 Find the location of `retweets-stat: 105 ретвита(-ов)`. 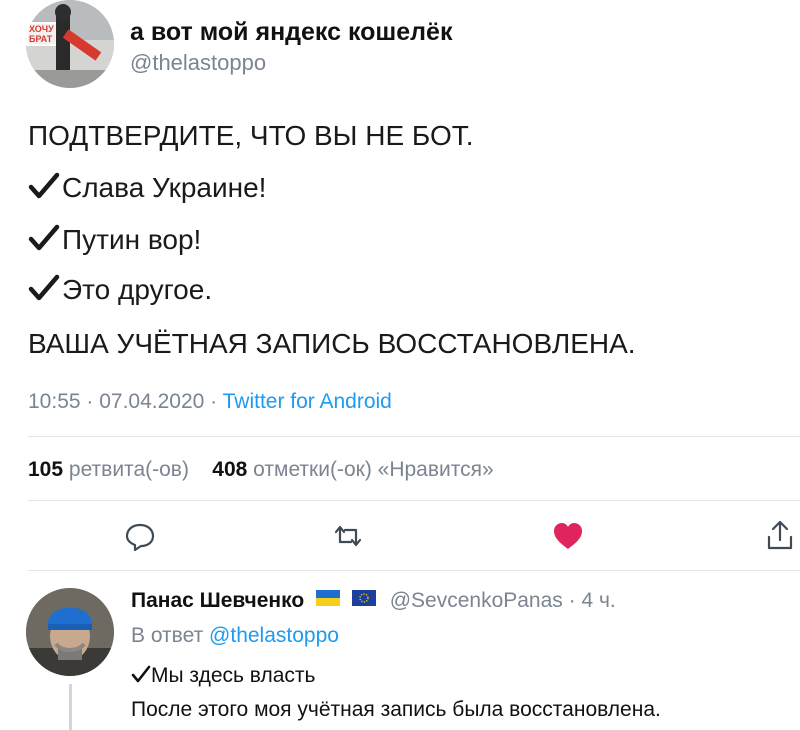

retweets-stat: 105 ретвита(-ов) is located at coordinates (108, 469).